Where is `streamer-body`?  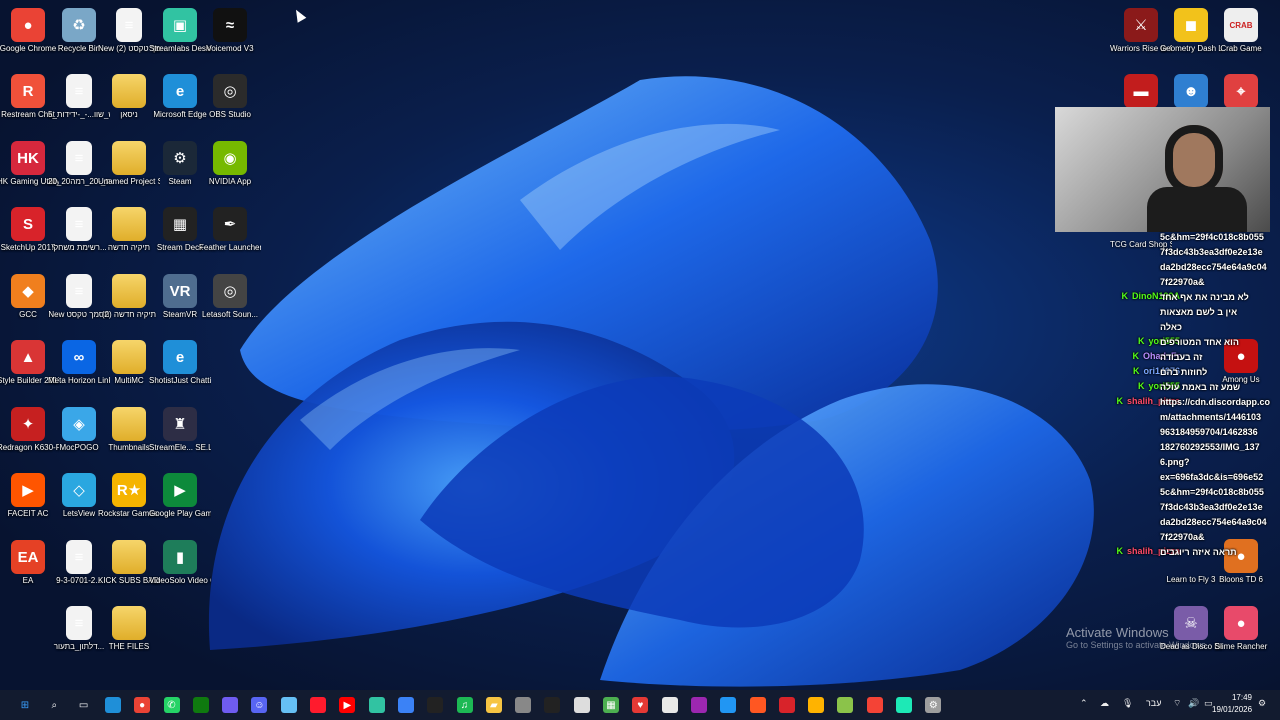
streamer-body is located at coordinates (1197, 209).